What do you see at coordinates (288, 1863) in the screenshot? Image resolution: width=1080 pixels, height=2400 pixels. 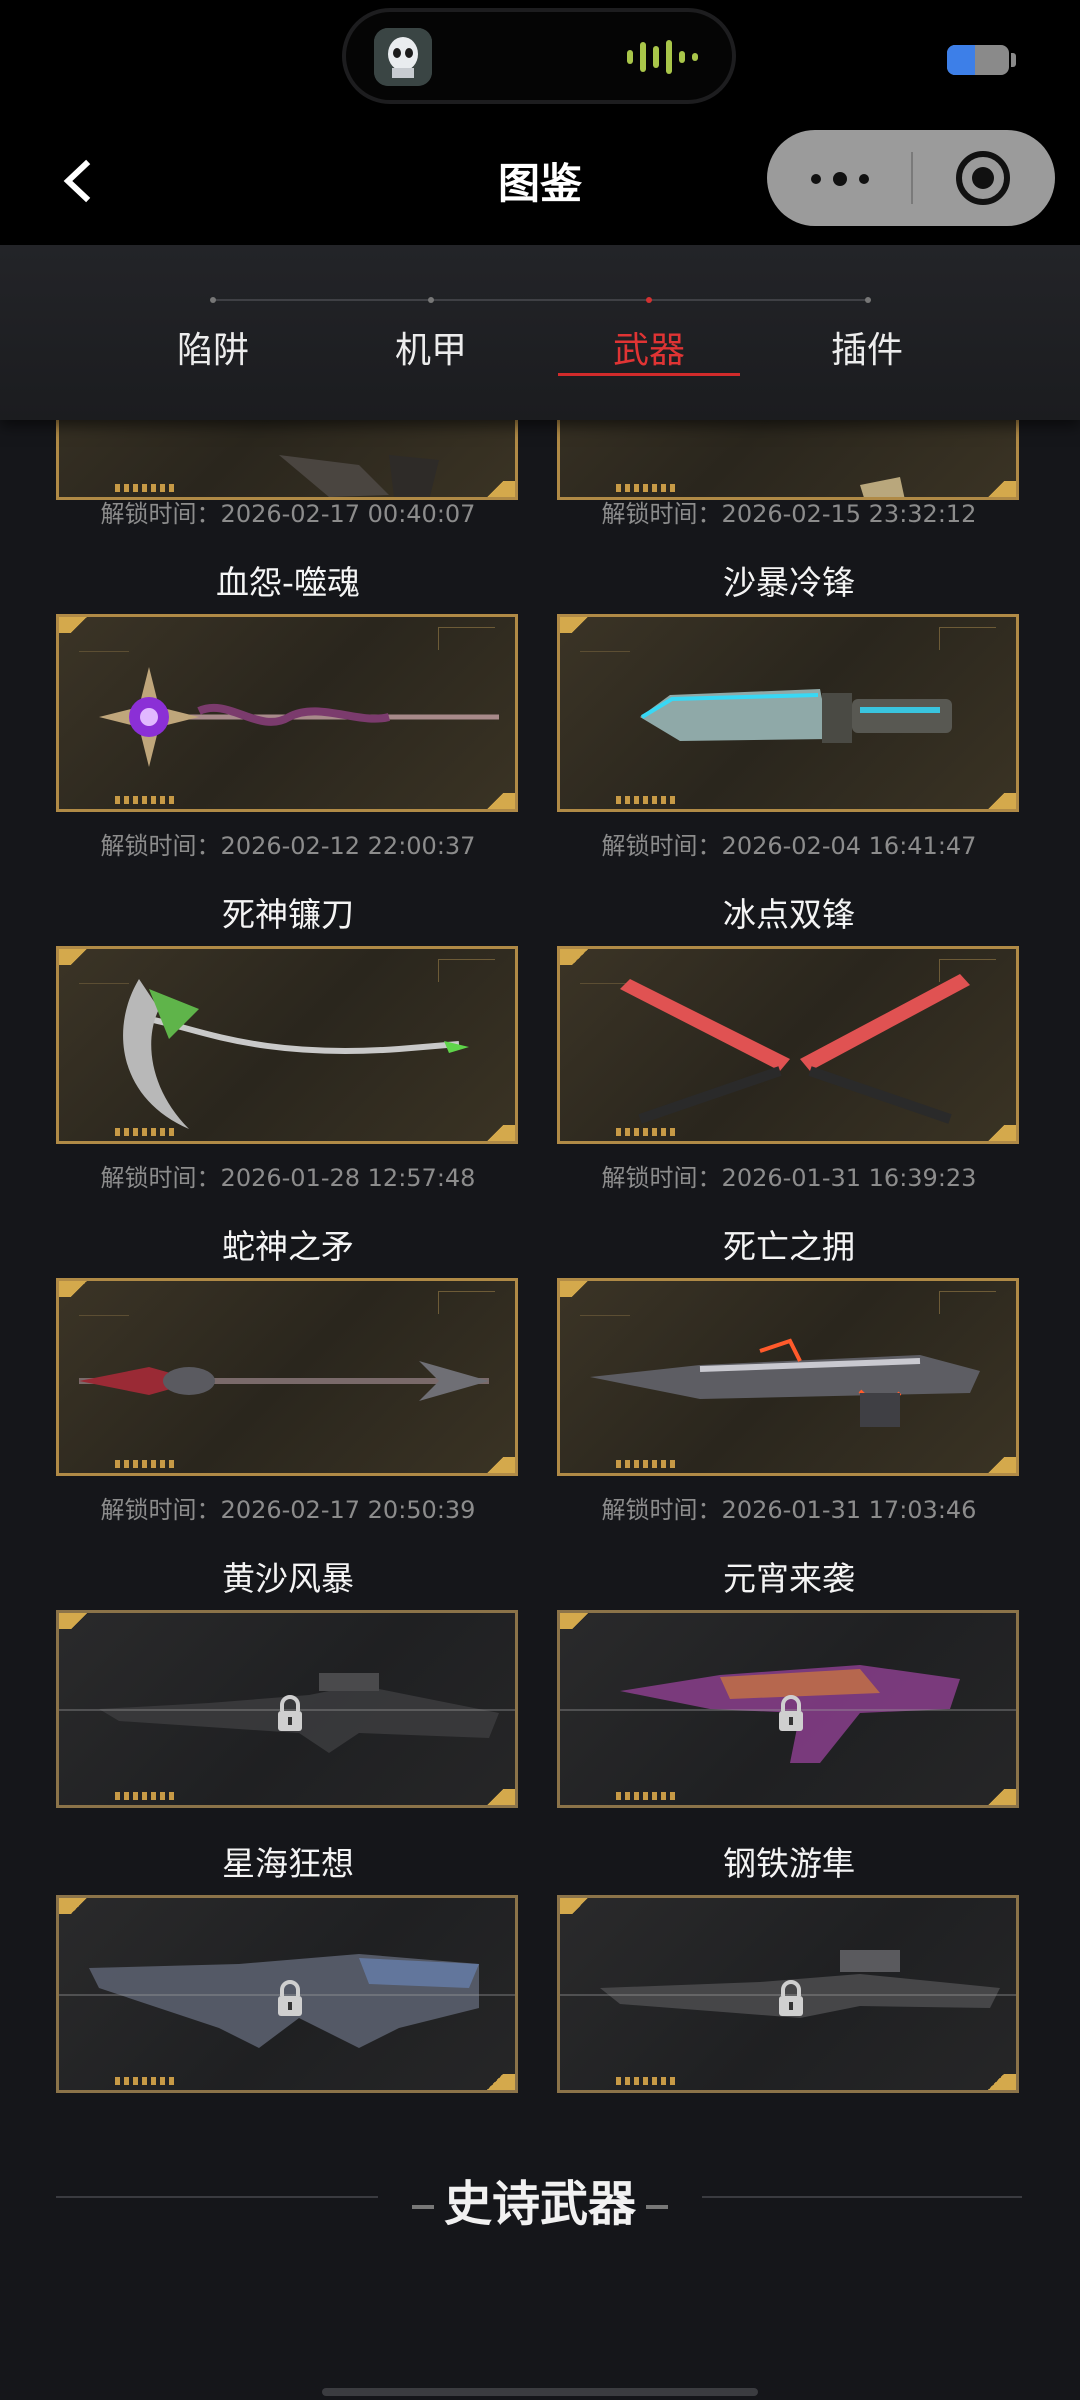 I see `weapon-name: 星海狂想` at bounding box center [288, 1863].